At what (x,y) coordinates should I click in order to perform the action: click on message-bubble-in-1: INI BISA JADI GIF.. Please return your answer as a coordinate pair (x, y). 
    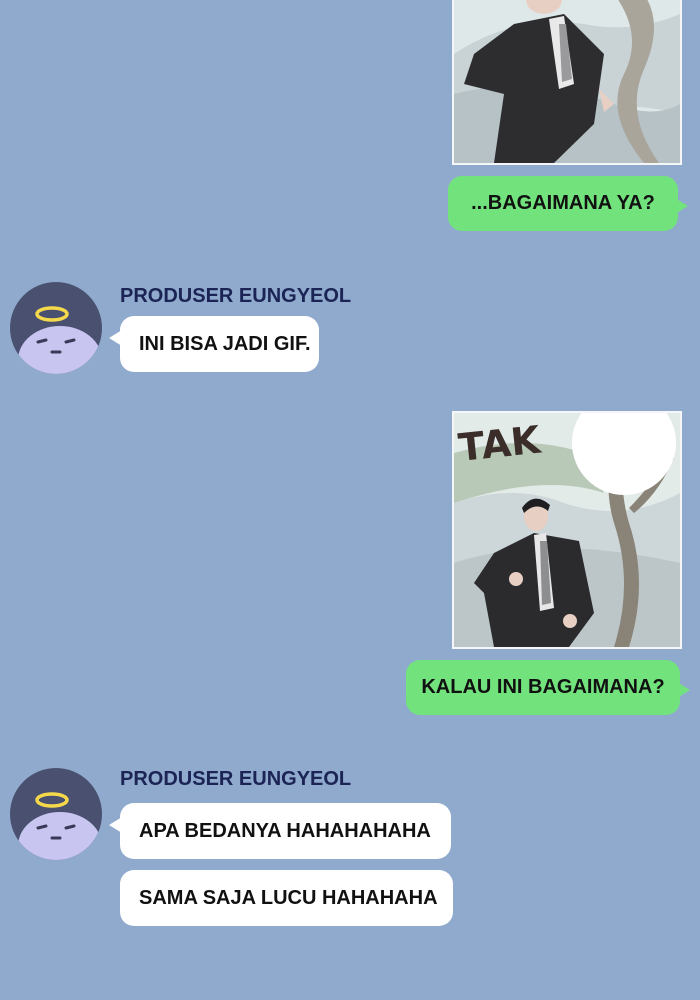
    Looking at the image, I should click on (214, 344).